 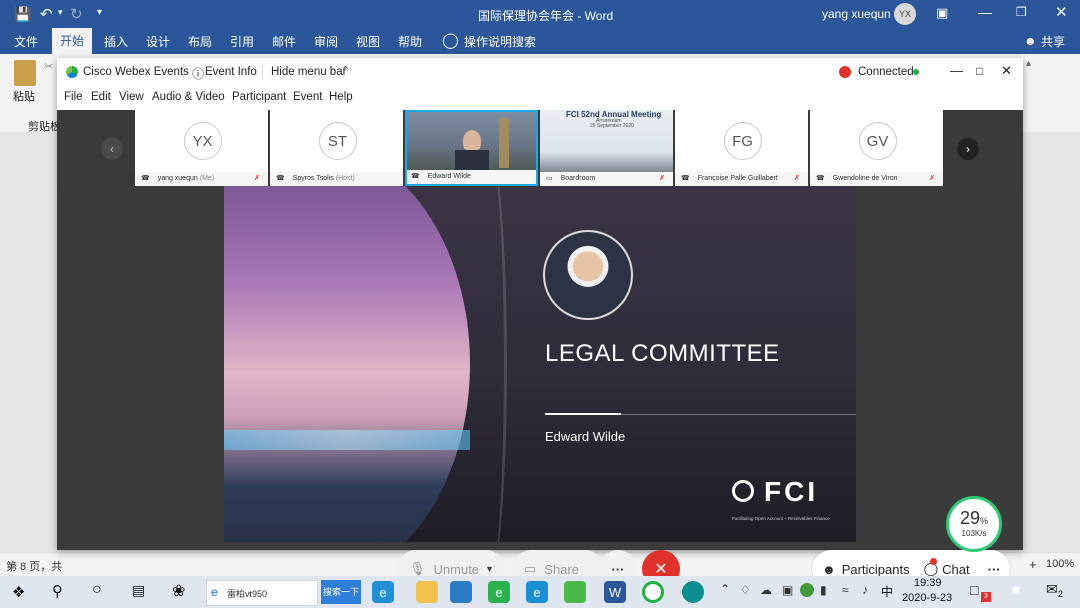 What do you see at coordinates (927, 598) in the screenshot?
I see `clock-date: 2020-9-23` at bounding box center [927, 598].